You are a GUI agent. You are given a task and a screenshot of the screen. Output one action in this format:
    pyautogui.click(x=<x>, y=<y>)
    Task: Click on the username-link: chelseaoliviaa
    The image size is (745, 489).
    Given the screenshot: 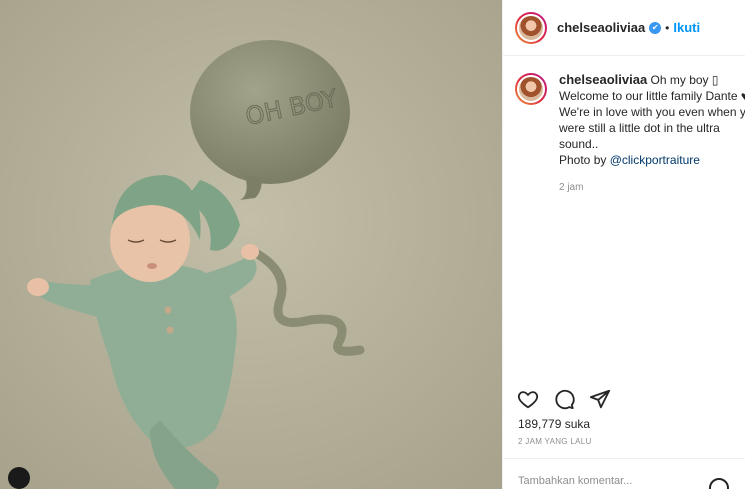 What is the action you would take?
    pyautogui.click(x=601, y=27)
    